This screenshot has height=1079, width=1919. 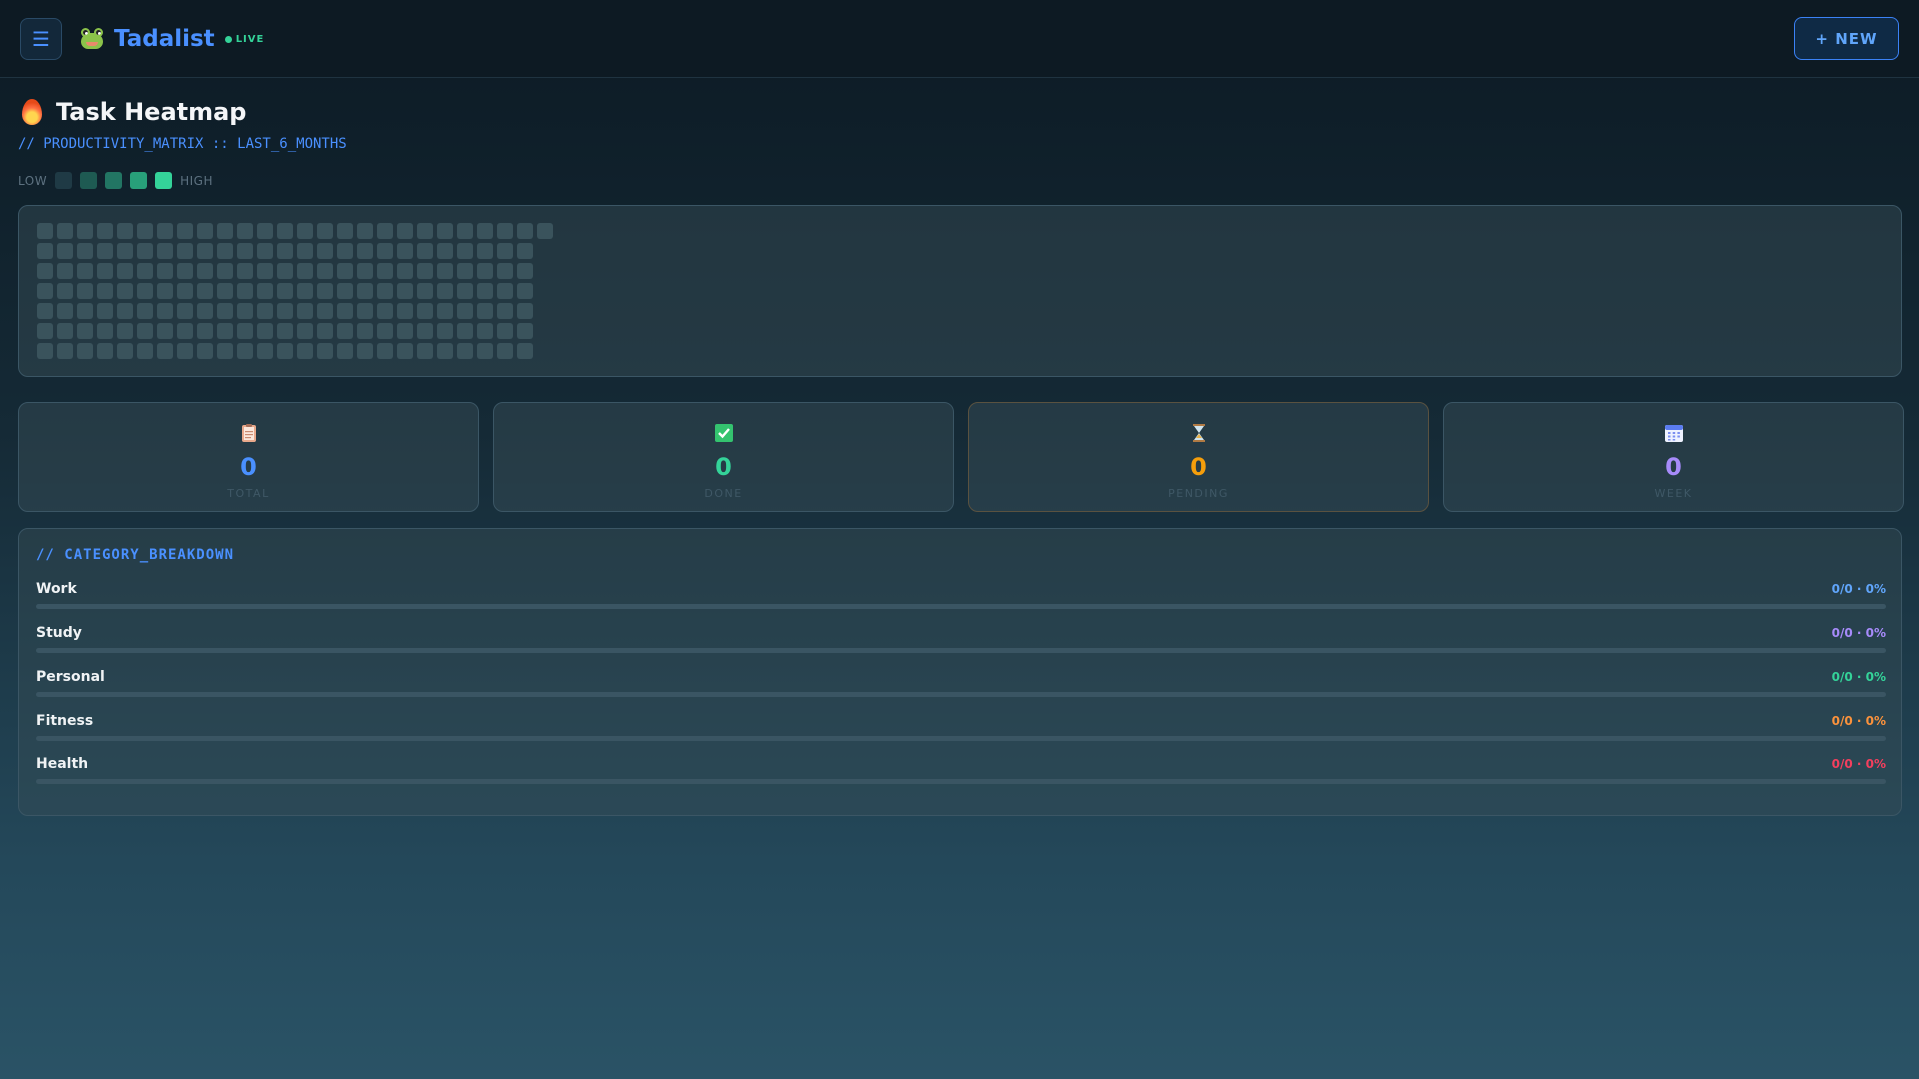 What do you see at coordinates (961, 606) in the screenshot?
I see `category-progress-track` at bounding box center [961, 606].